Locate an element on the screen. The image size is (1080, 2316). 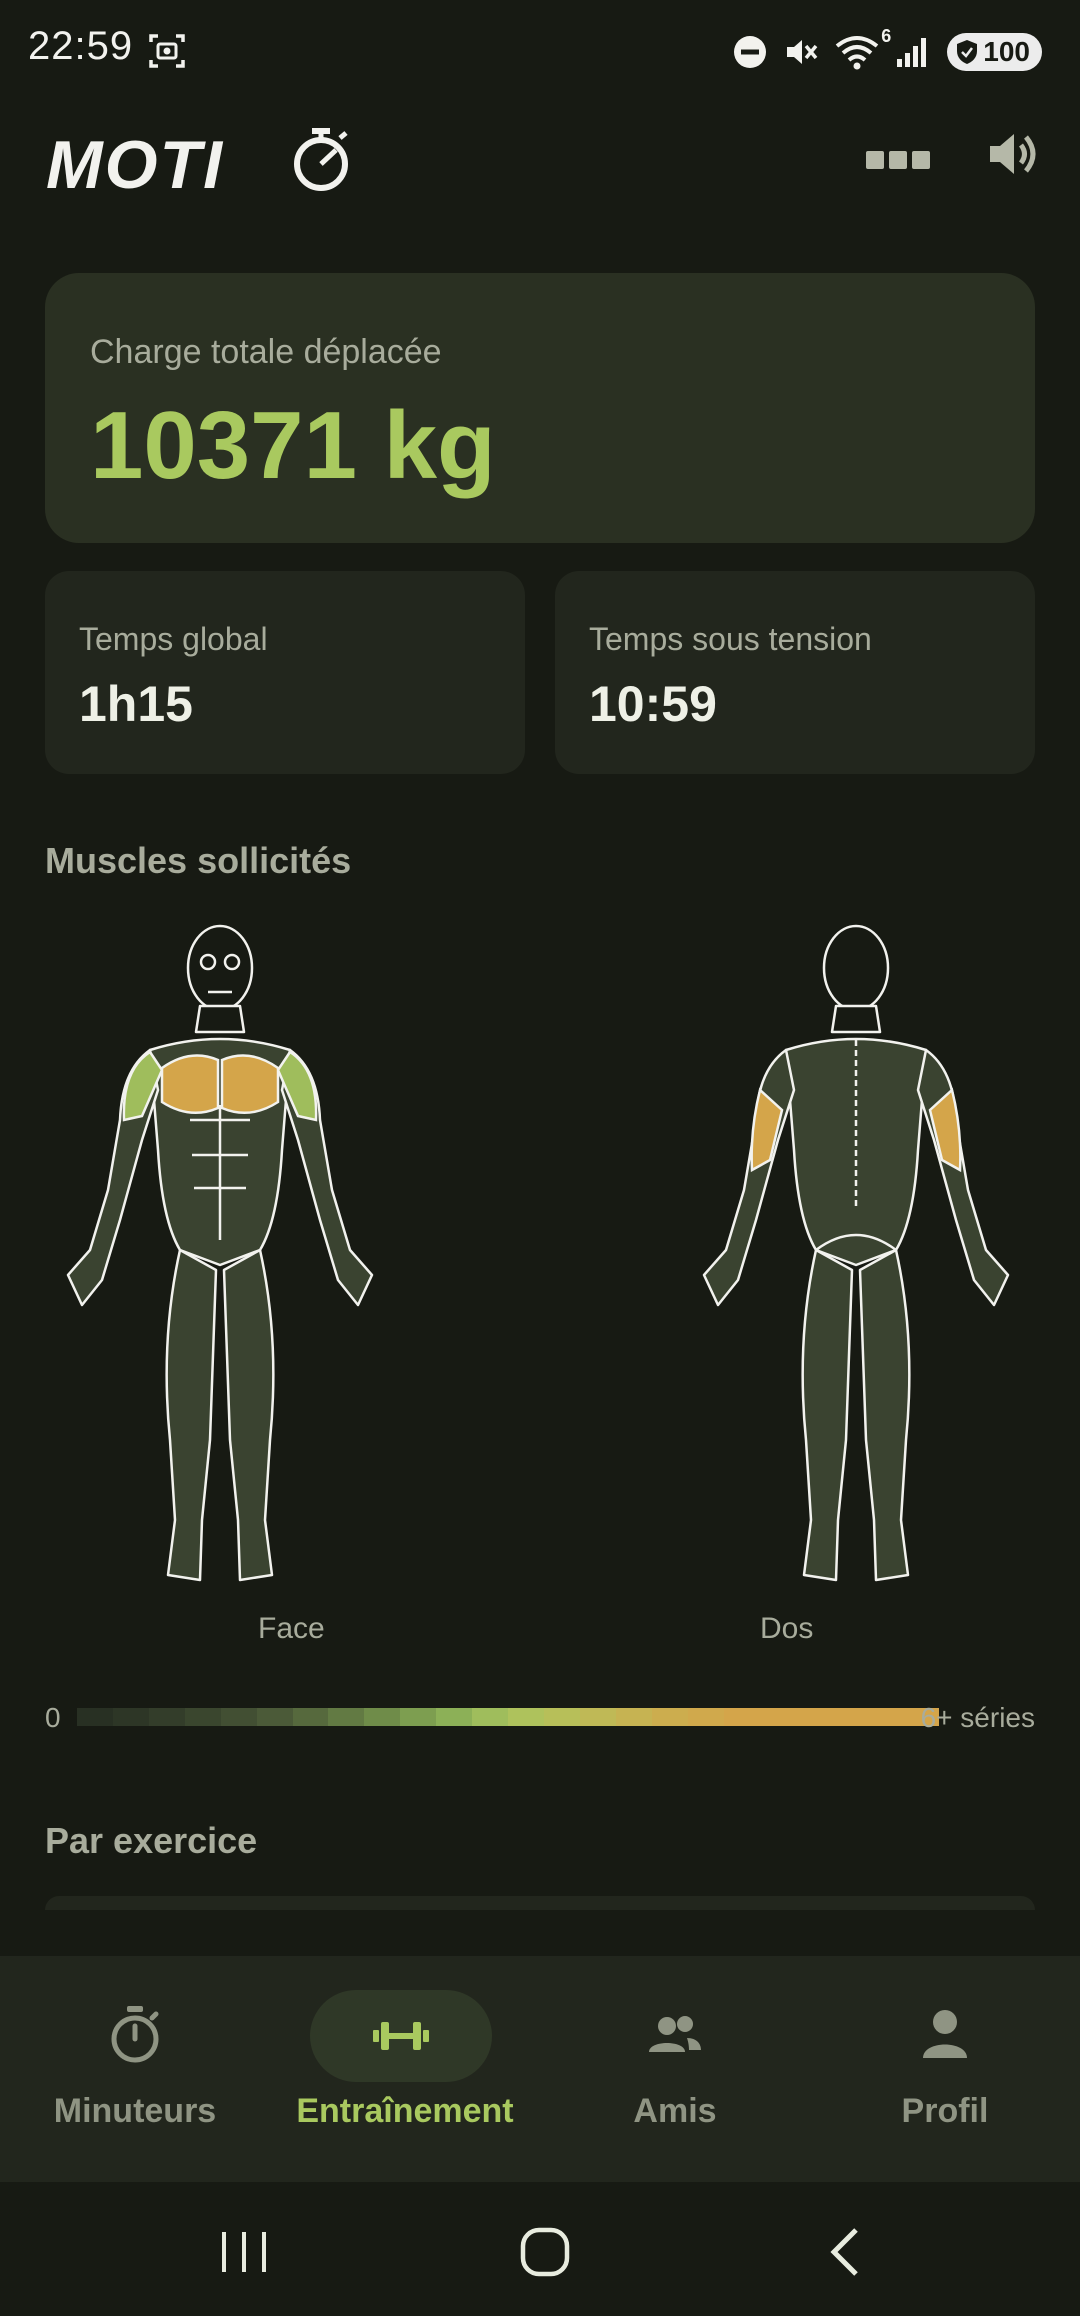
screenshot-icon is located at coordinates (167, 51).